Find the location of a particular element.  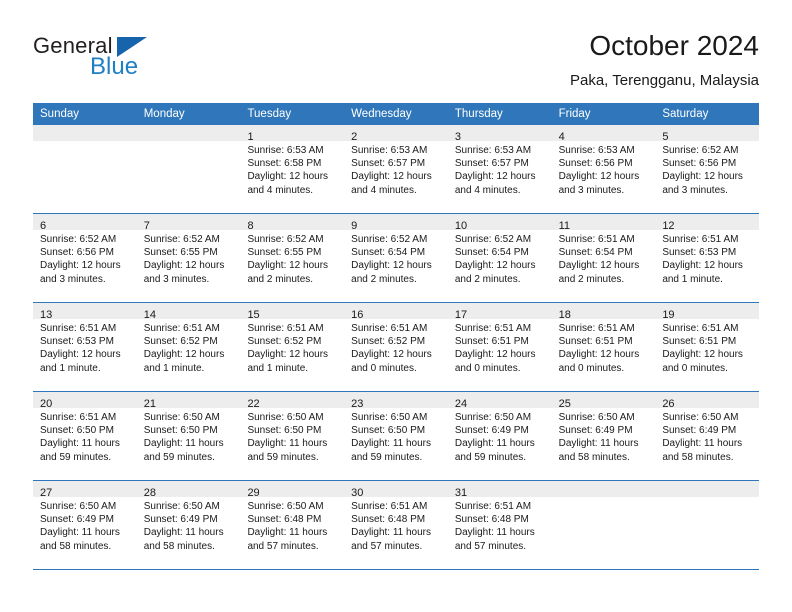

day-number-band: 8 is located at coordinates (292, 223).